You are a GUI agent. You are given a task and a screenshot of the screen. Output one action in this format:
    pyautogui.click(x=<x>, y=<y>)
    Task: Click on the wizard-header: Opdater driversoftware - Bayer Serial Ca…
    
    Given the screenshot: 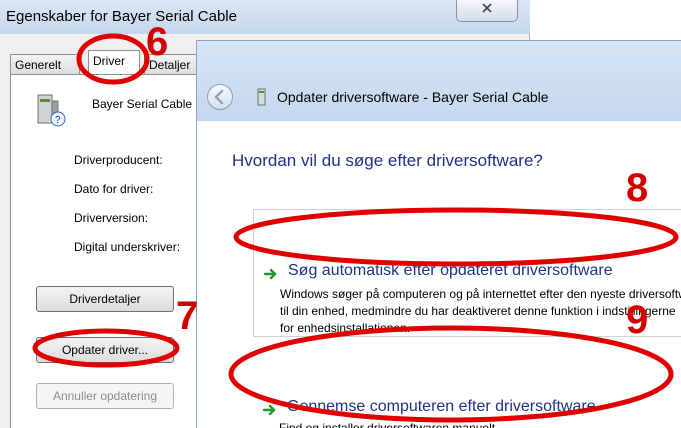 What is the action you would take?
    pyautogui.click(x=439, y=81)
    